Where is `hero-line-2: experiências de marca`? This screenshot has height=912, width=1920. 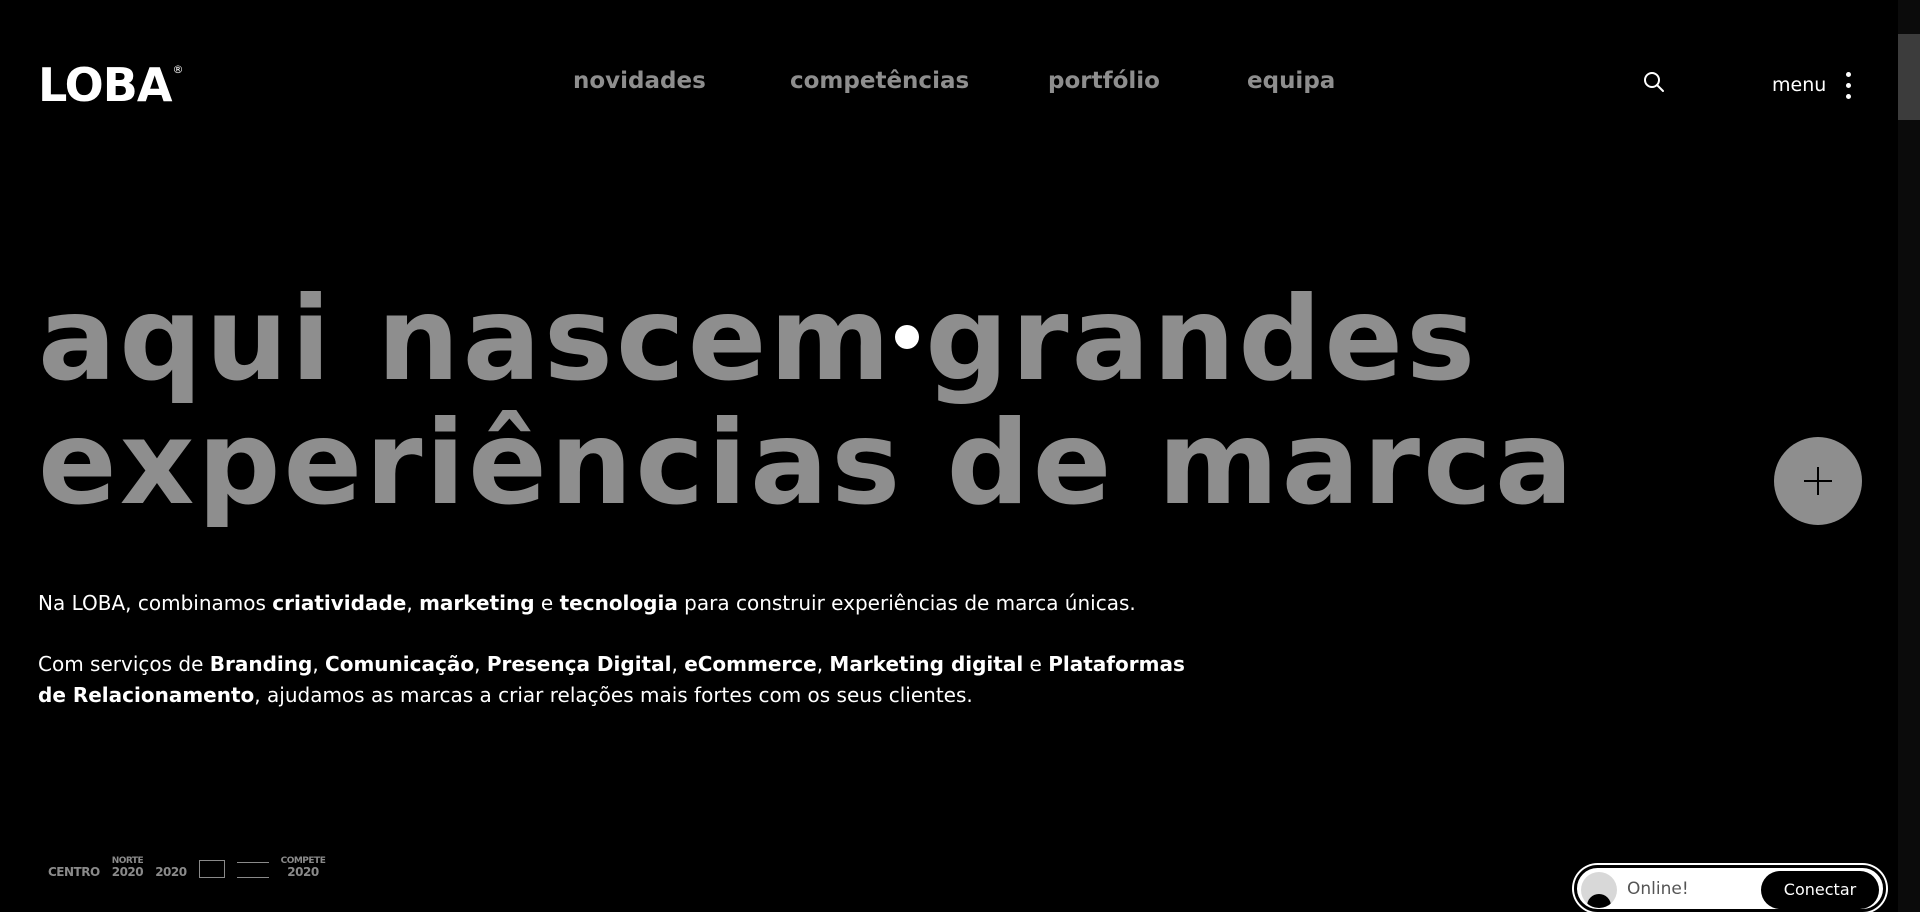
hero-line-2: experiências de marca is located at coordinates (807, 463).